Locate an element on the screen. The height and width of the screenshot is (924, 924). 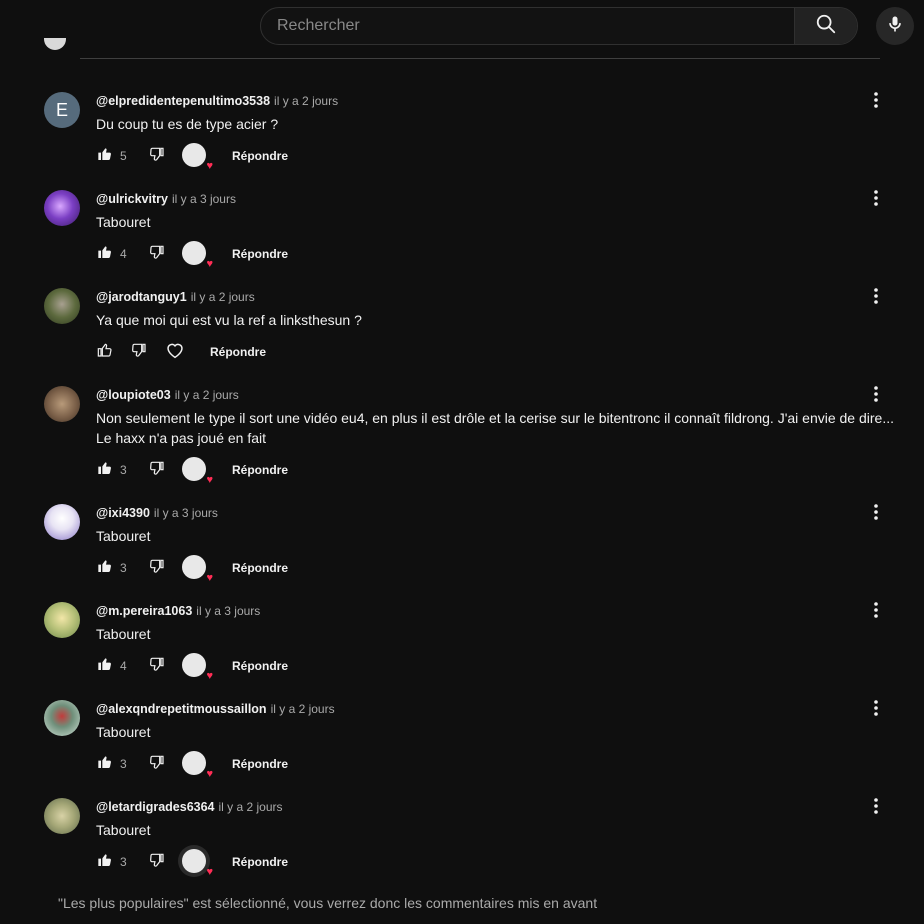
comment-header: @loupiote03 il y a 2 jours is located at coordinates (167, 395).